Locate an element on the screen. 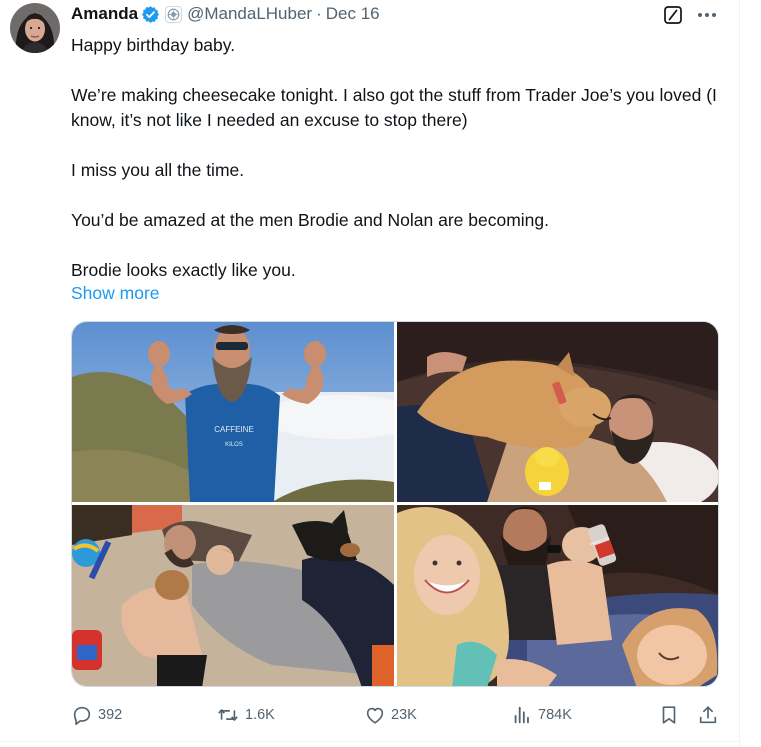 The image size is (761, 747). heart-icon is located at coordinates (375, 715).